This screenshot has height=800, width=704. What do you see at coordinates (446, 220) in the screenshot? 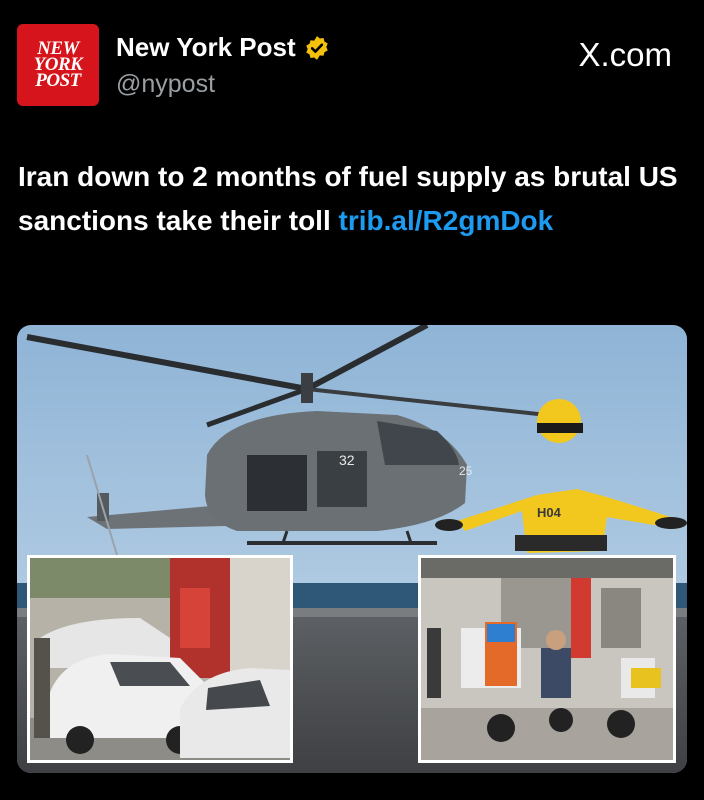
I see `post-link: trib.al/R2gmDok` at bounding box center [446, 220].